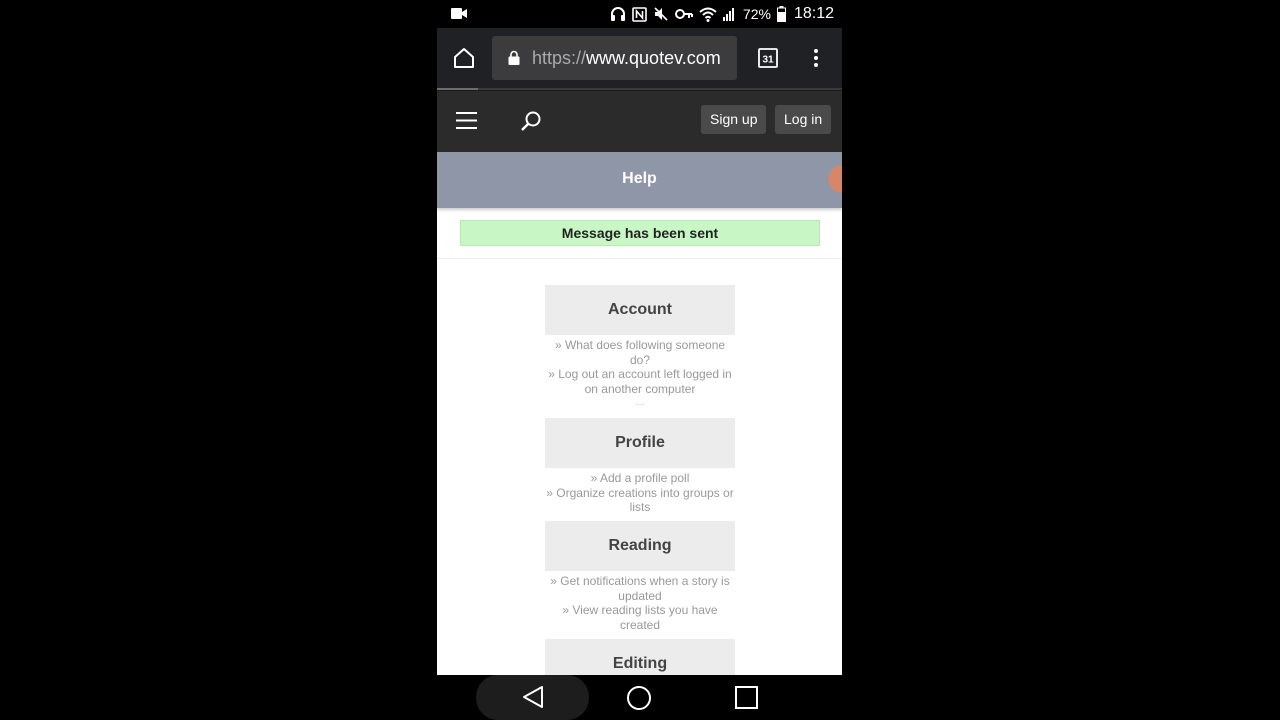 This screenshot has height=720, width=1280. Describe the element at coordinates (661, 14) in the screenshot. I see `mute-icon` at that location.